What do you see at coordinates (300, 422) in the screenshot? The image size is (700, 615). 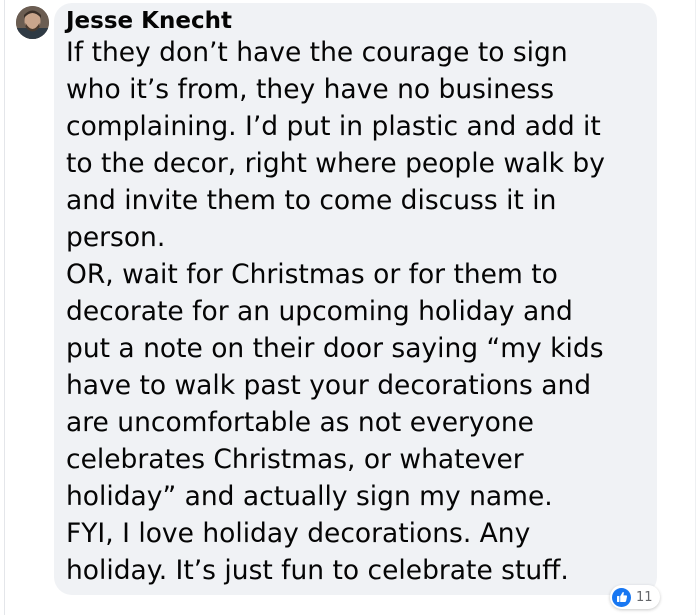 I see `comment-line: are uncomfortable as not everyone` at bounding box center [300, 422].